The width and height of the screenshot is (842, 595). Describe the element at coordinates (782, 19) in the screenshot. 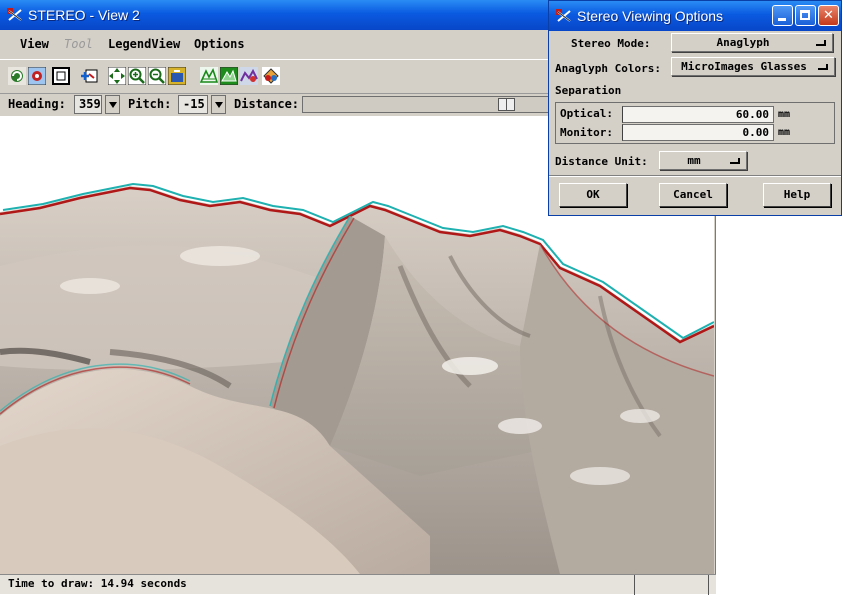

I see `minimize-icon` at that location.